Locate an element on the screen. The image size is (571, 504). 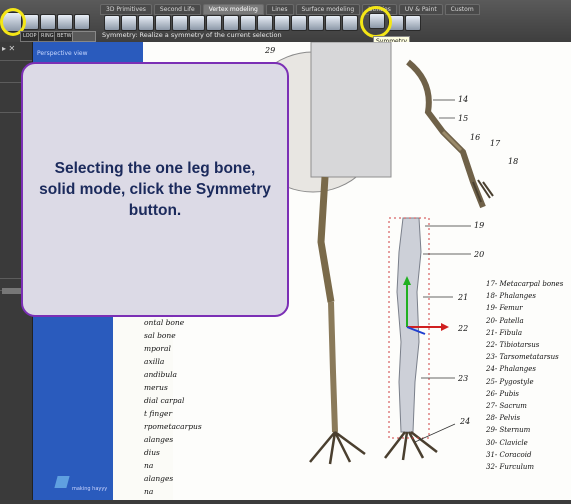
figure-number: 18 is located at coordinates (513, 161).